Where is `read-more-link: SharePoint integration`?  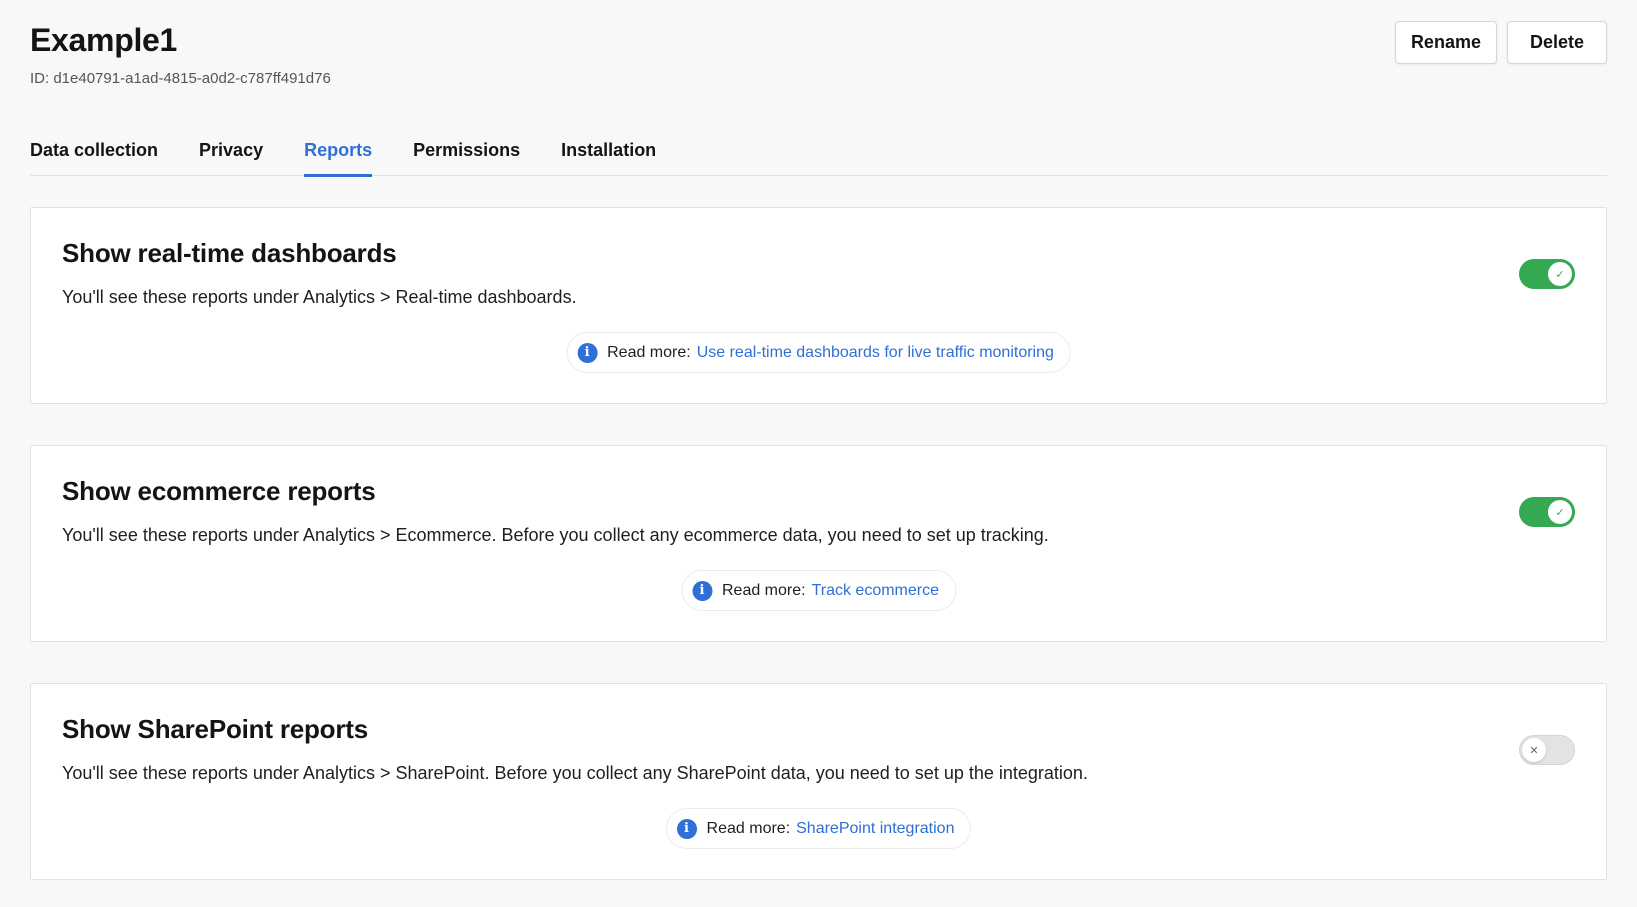
read-more-link: SharePoint integration is located at coordinates (875, 829).